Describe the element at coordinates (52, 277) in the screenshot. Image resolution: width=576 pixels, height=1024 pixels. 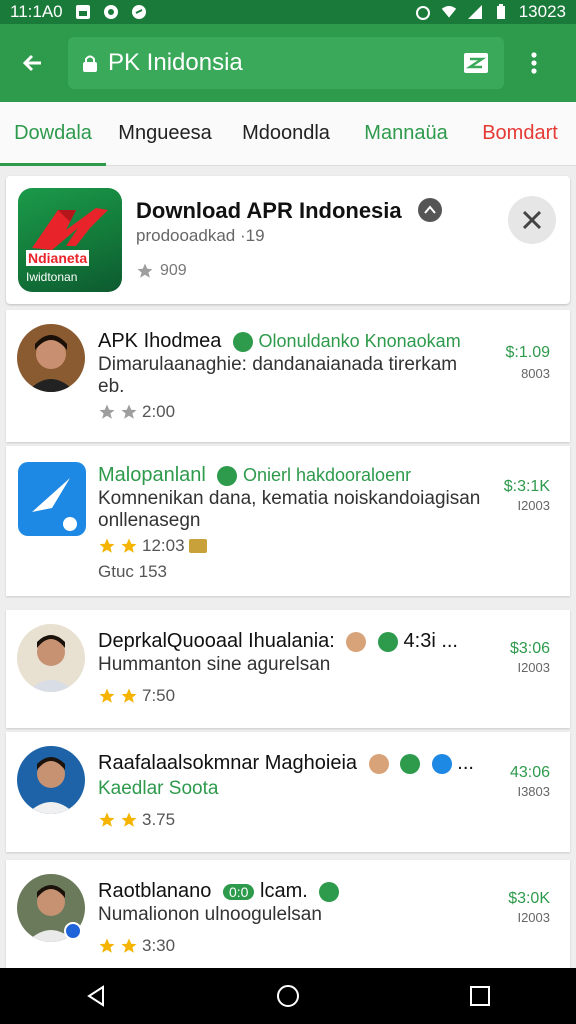
I see `logo-text-2: Iwidtonan` at that location.